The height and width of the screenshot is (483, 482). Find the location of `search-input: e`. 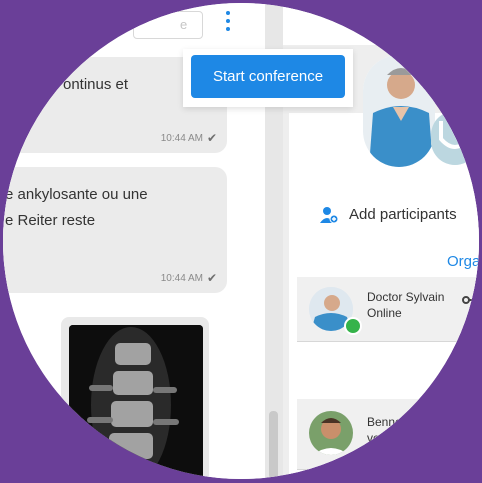

search-input: e is located at coordinates (168, 25).